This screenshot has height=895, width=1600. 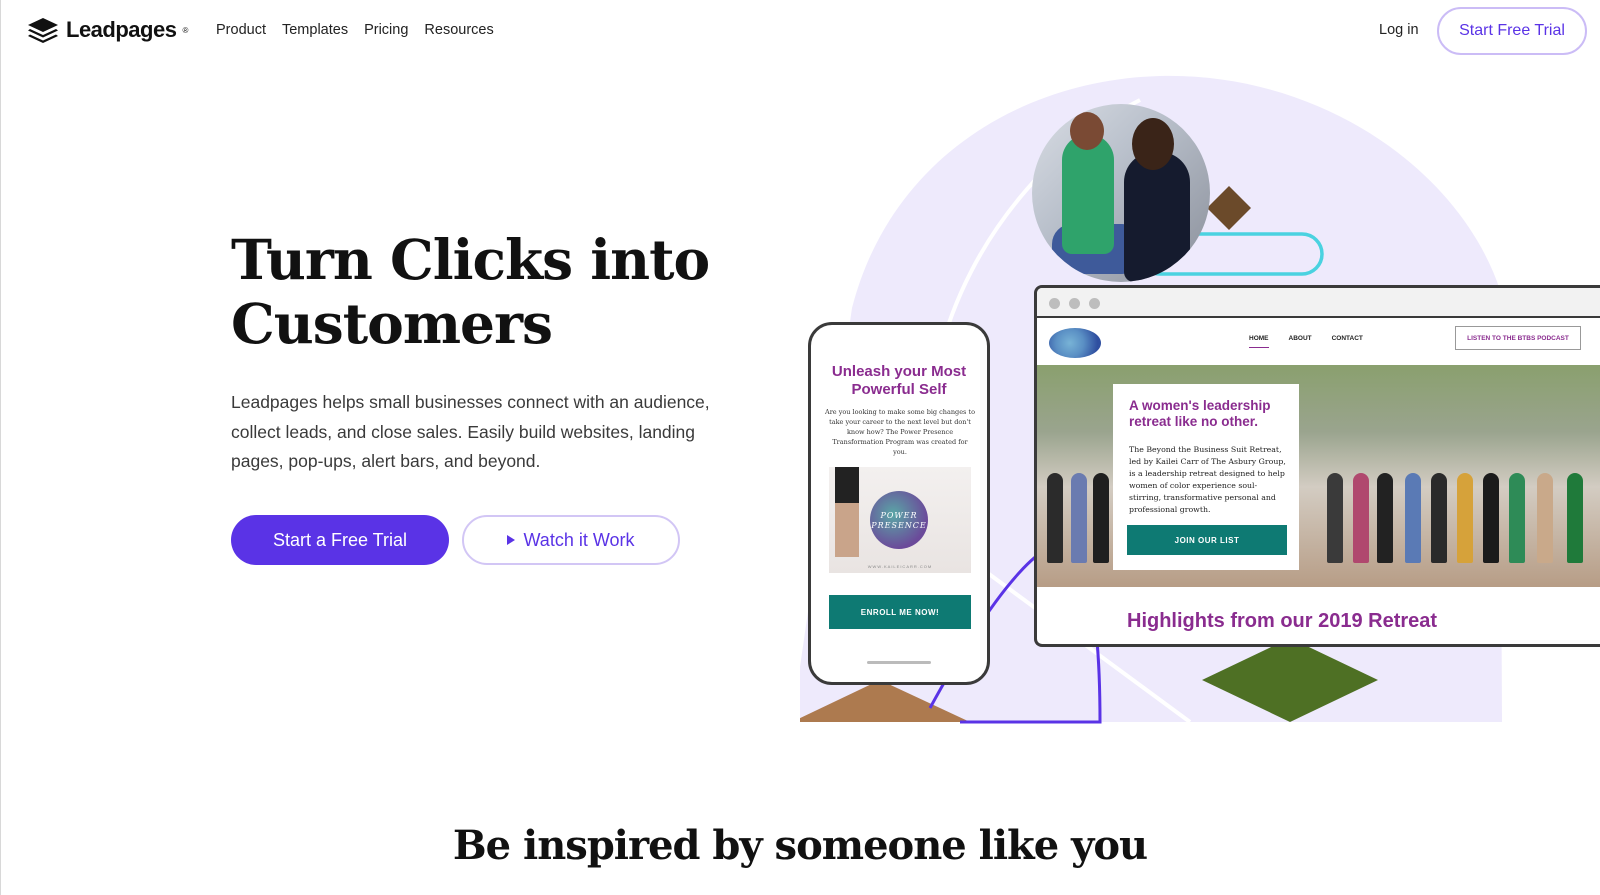 I want to click on section-title: Be inspired by someone like you, so click(x=800, y=845).